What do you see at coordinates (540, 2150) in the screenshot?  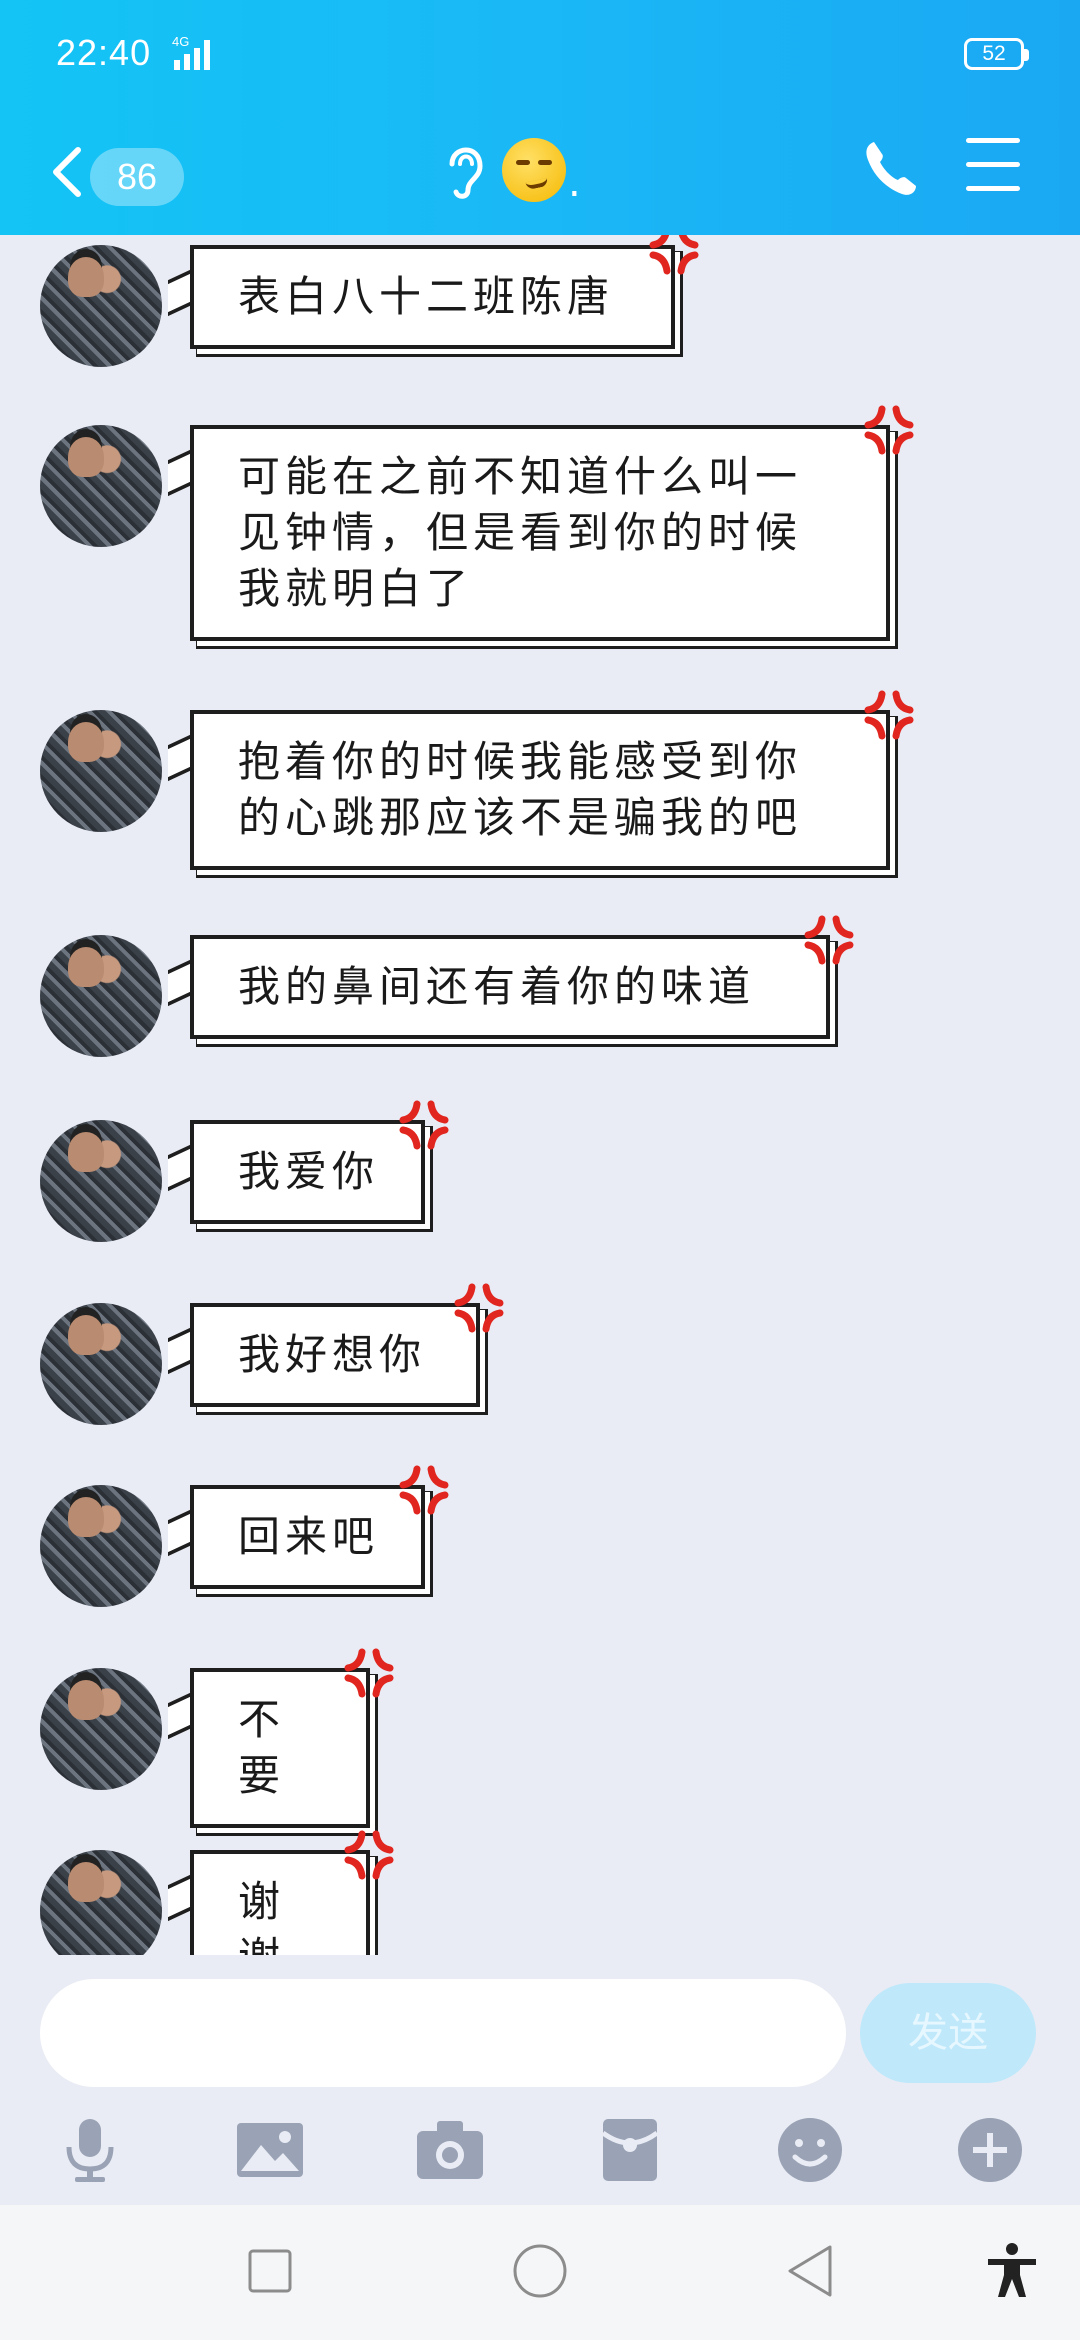 I see `tool-bar` at bounding box center [540, 2150].